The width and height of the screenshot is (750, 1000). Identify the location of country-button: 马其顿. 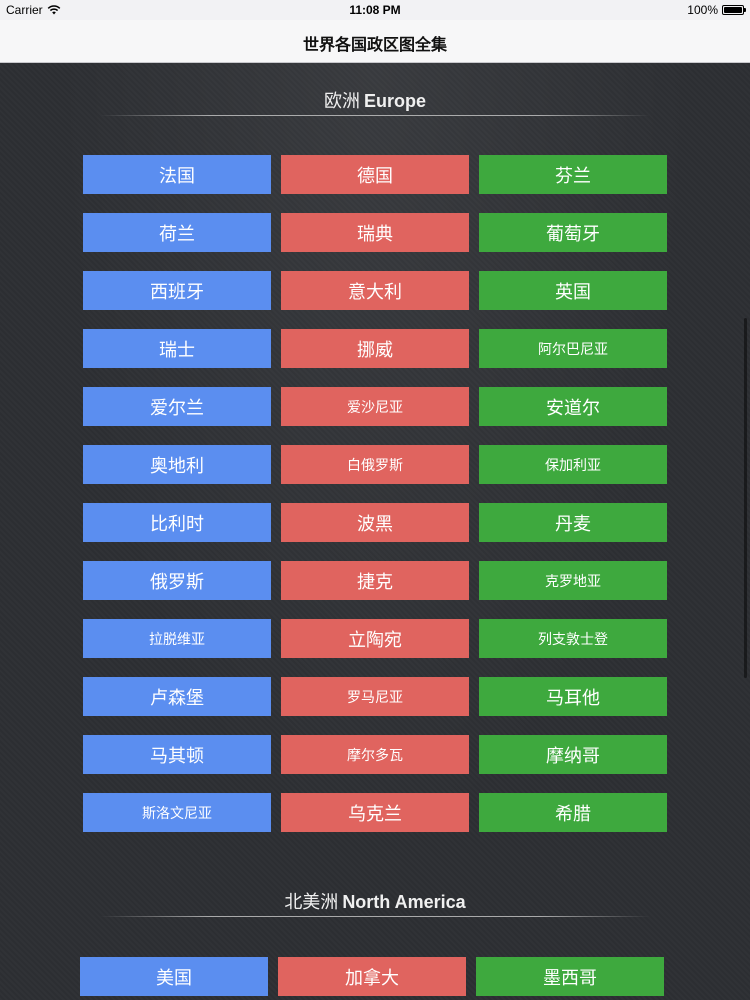
(177, 754).